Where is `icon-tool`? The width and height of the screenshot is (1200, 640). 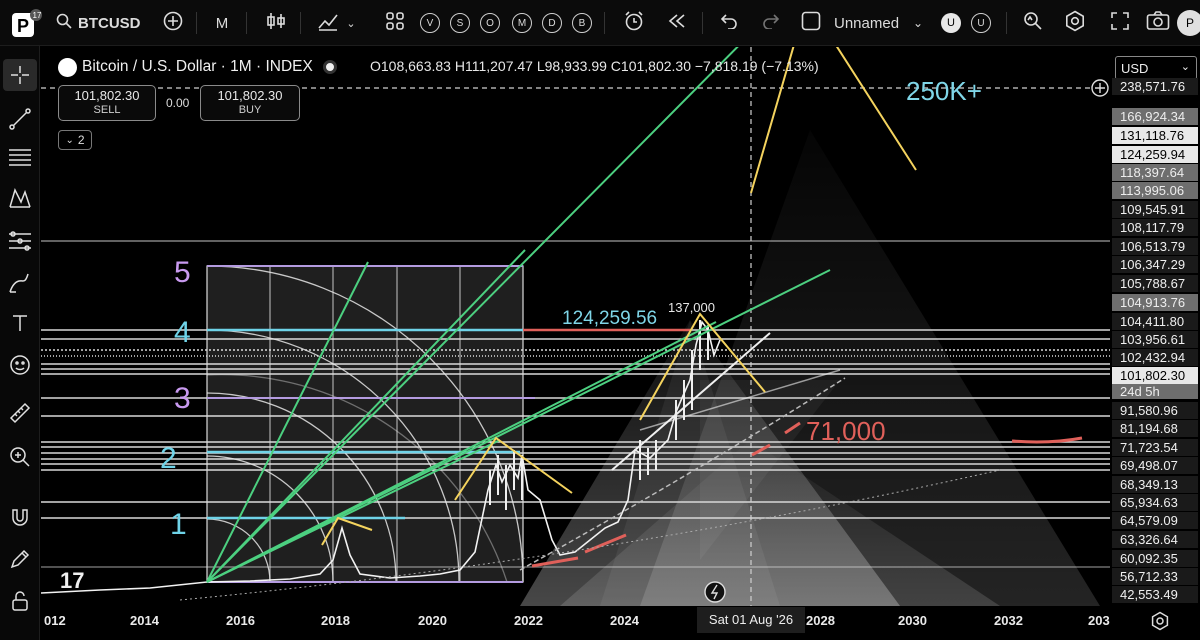
icon-tool is located at coordinates (20, 367).